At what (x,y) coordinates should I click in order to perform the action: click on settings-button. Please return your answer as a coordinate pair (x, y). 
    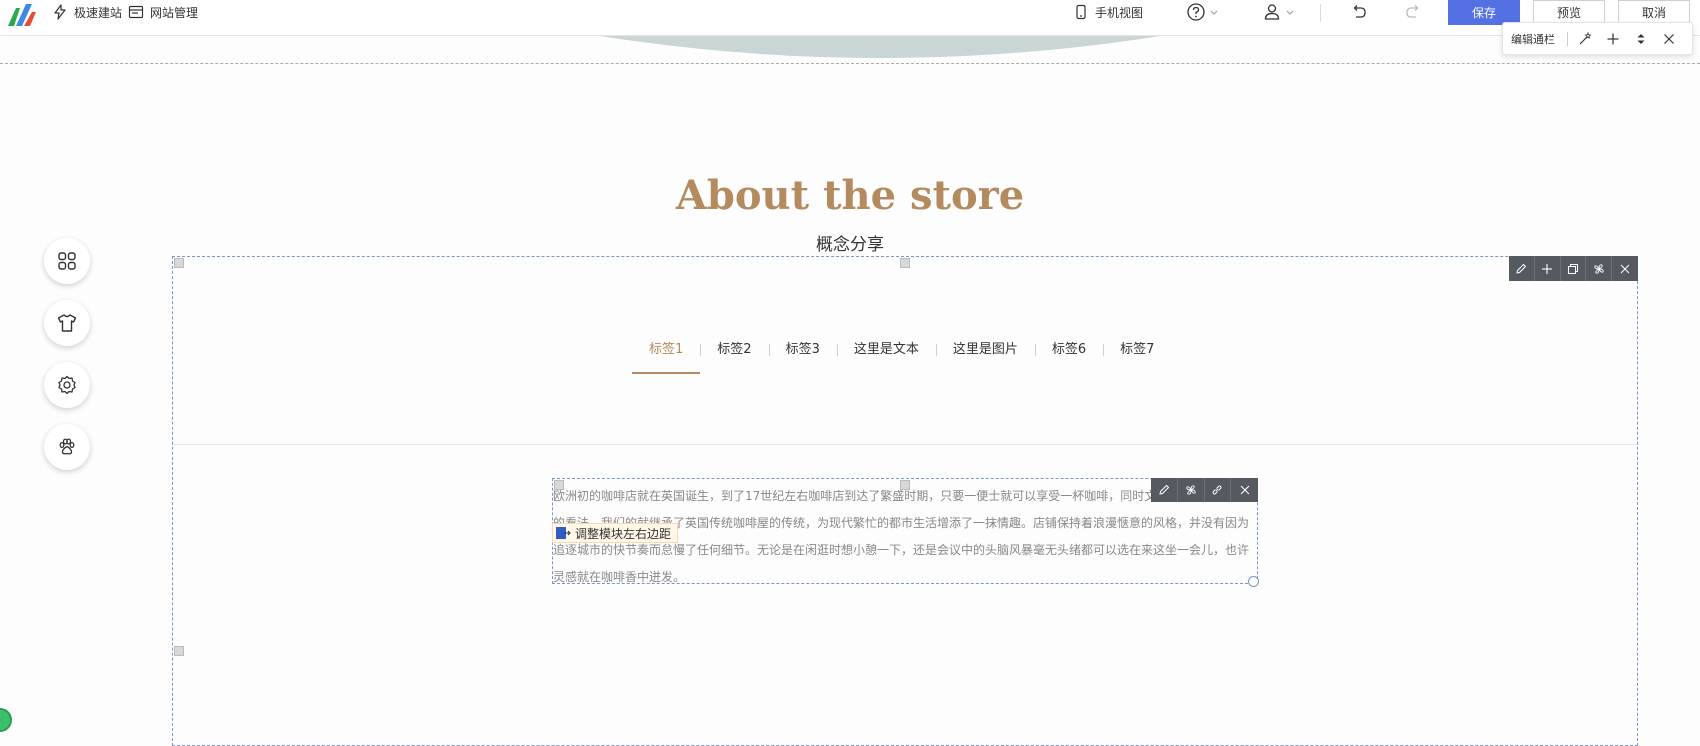
    Looking at the image, I should click on (67, 385).